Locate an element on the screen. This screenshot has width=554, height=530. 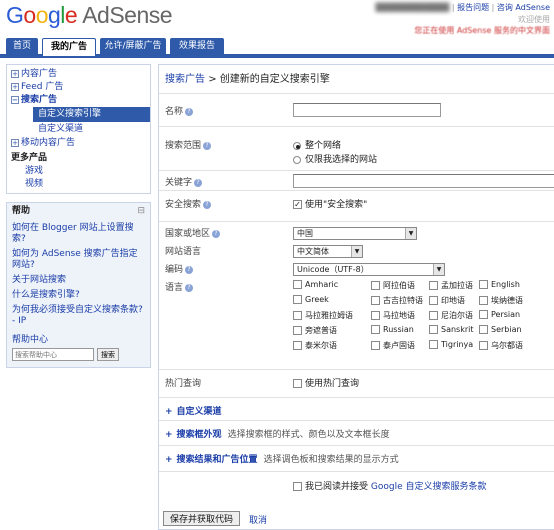
tab-performance-reports: 效果报告 is located at coordinates (197, 46).